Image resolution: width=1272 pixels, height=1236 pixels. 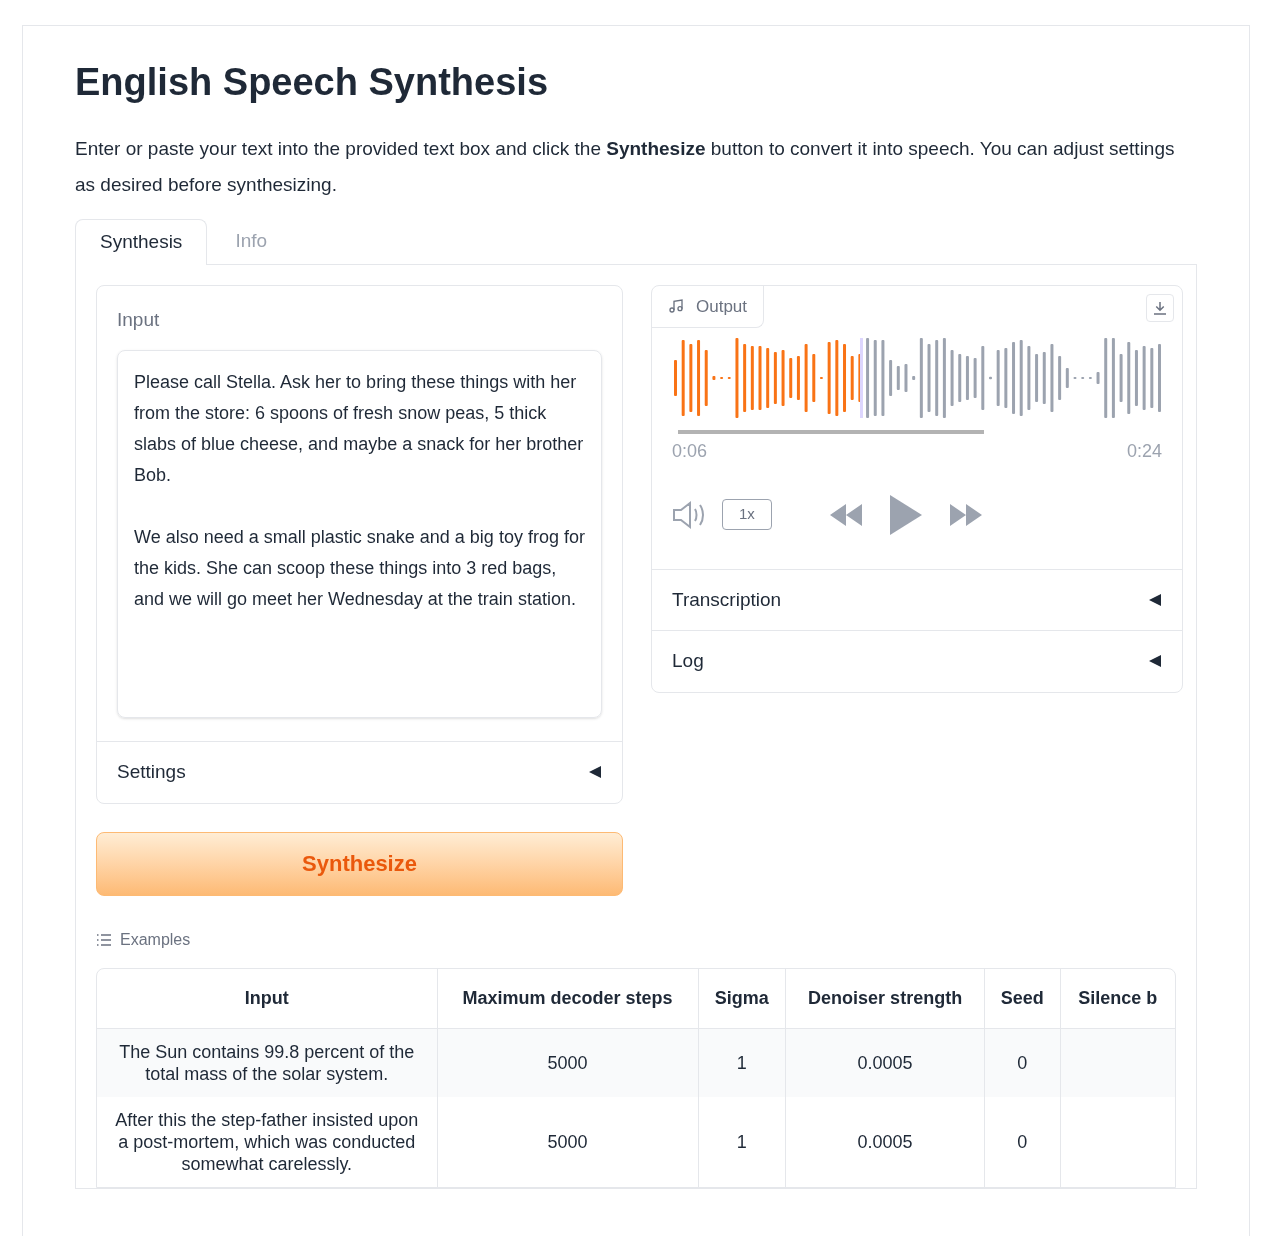 What do you see at coordinates (636, 1062) in the screenshot?
I see `example-row: The Sun contains 99.8 percent of the total mass of the solar system. 5000 1 0.0005 0` at bounding box center [636, 1062].